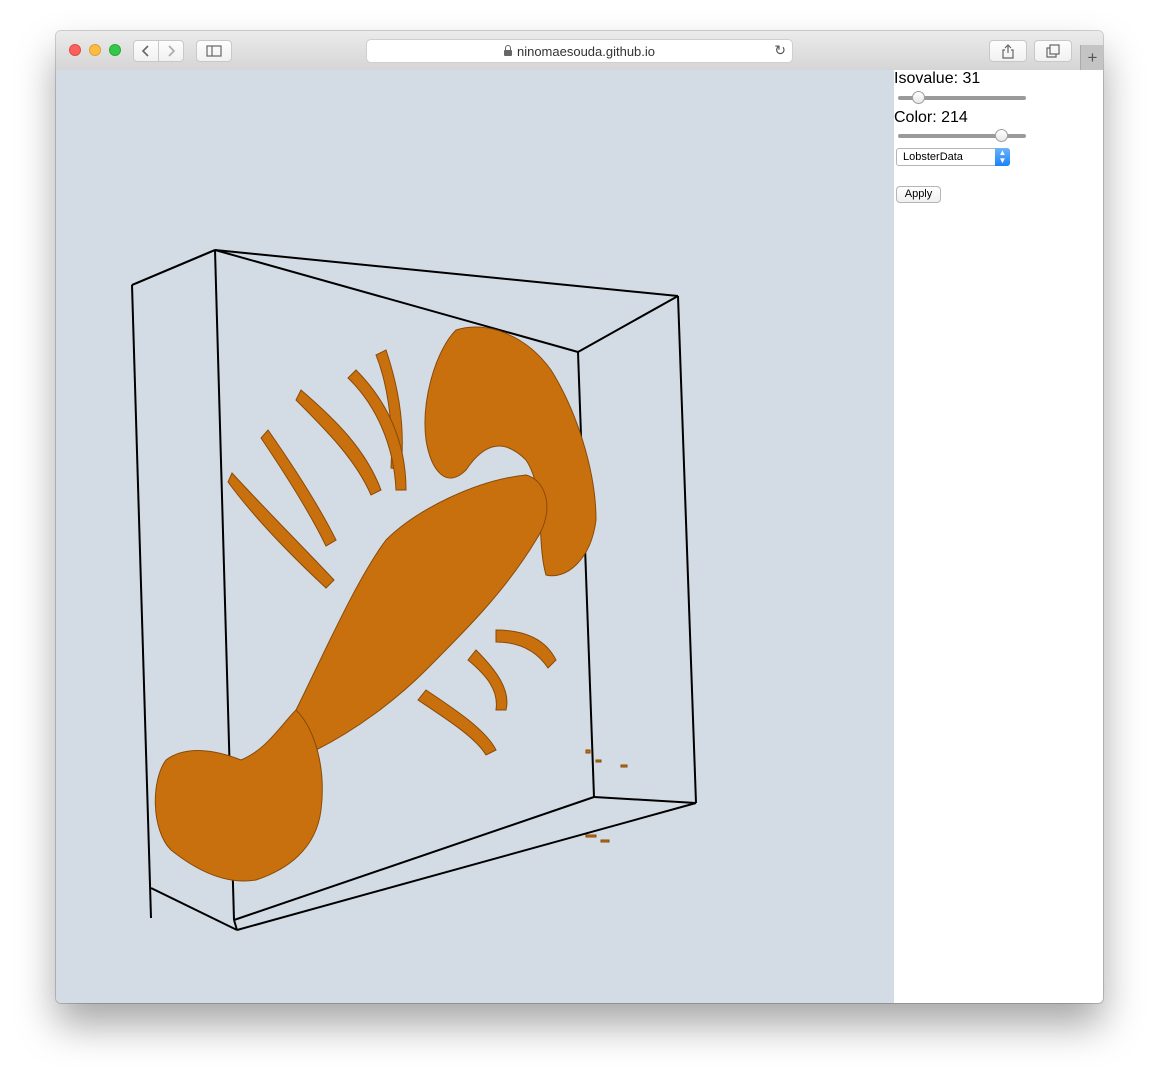 The width and height of the screenshot is (1159, 1083). I want to click on address-bar: ninomaesouda.github.io ↻, so click(579, 51).